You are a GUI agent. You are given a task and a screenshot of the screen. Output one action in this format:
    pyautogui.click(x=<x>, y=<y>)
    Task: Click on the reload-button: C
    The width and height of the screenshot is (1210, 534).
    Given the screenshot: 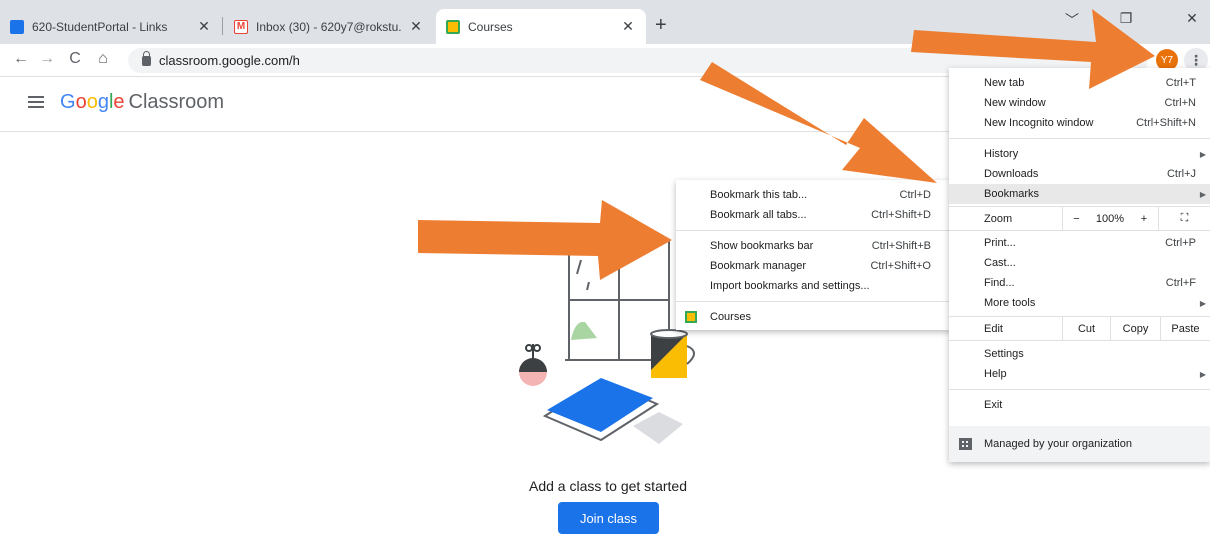 What is the action you would take?
    pyautogui.click(x=75, y=59)
    